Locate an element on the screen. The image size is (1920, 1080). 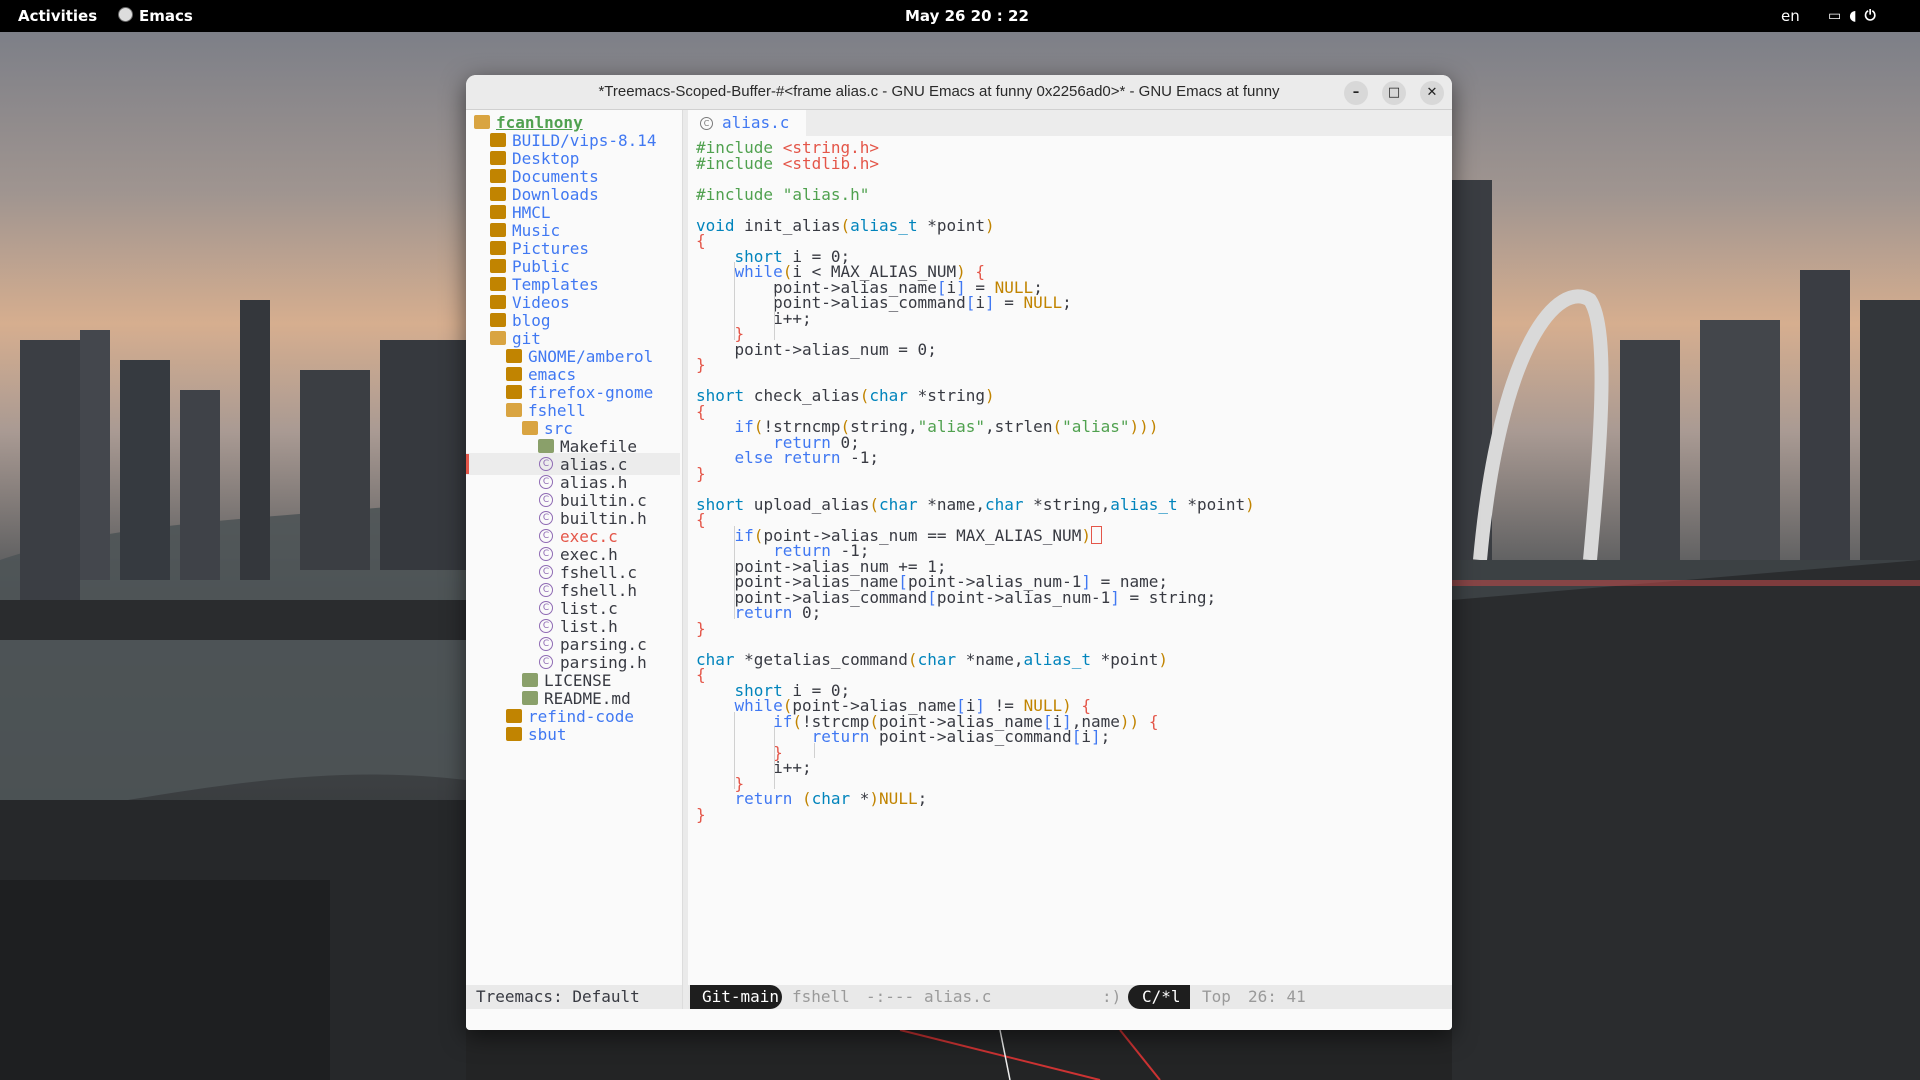
code-line: return 0; is located at coordinates (778, 612).